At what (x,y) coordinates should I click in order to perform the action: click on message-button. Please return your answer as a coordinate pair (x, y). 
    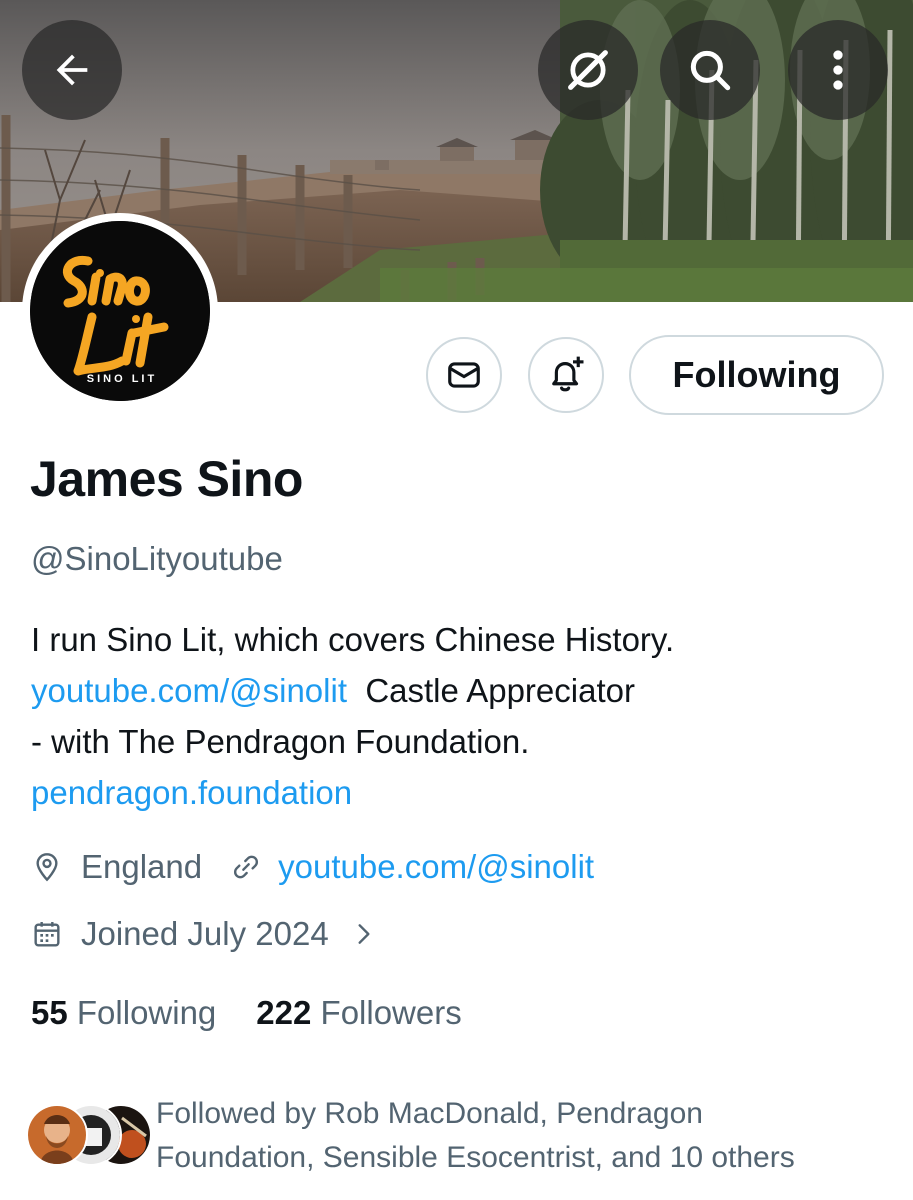
    Looking at the image, I should click on (464, 375).